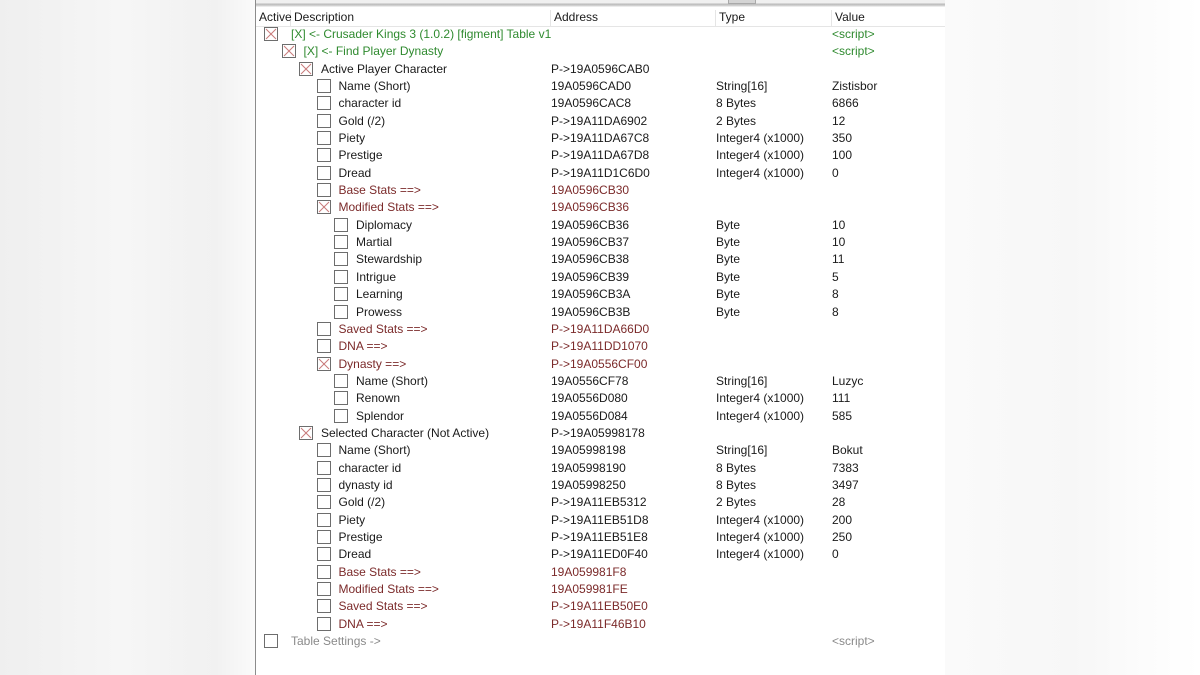 This screenshot has height=675, width=1200. Describe the element at coordinates (600, 554) in the screenshot. I see `cheat-entry-row: Dread P->19A11ED0F40 Integer4 (x1000) 0` at that location.